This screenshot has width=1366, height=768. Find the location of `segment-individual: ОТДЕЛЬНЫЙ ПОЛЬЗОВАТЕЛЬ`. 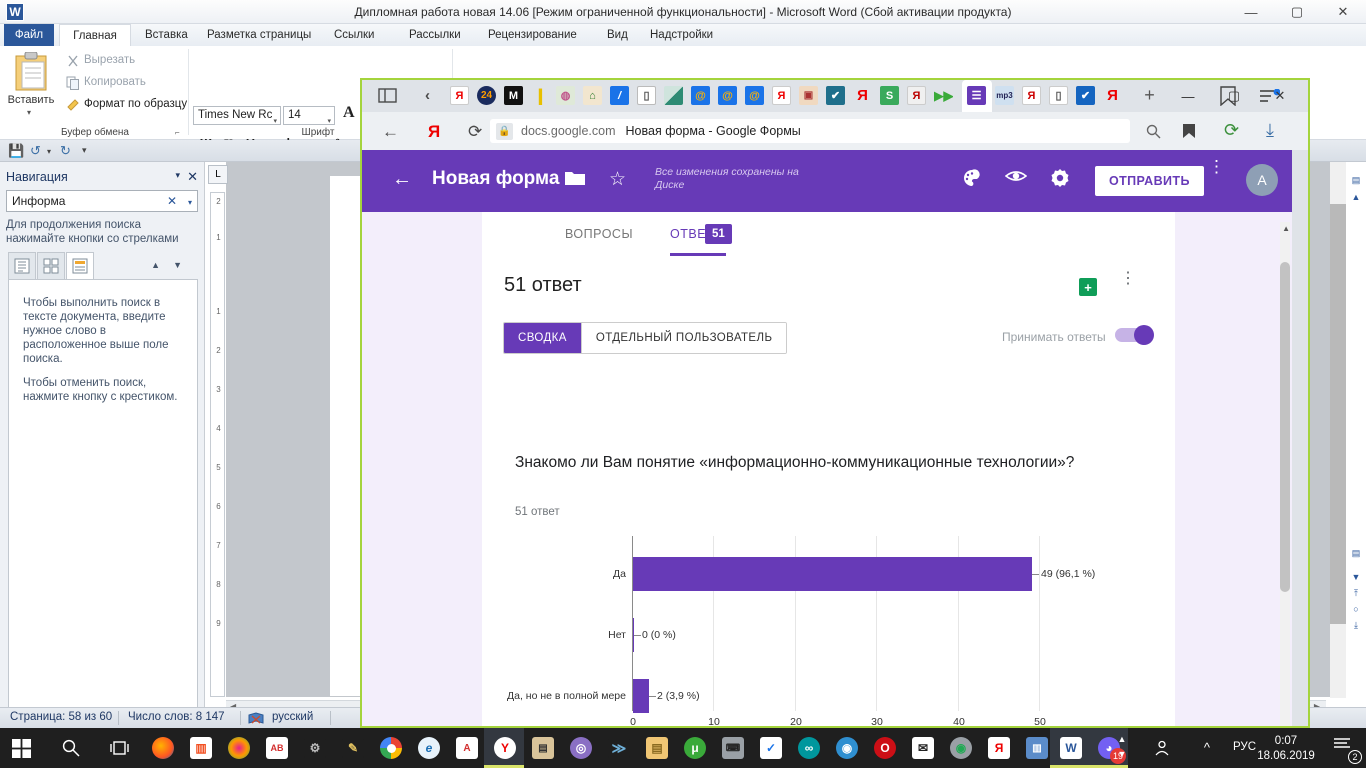

segment-individual: ОТДЕЛЬНЫЙ ПОЛЬЗОВАТЕЛЬ is located at coordinates (683, 338).